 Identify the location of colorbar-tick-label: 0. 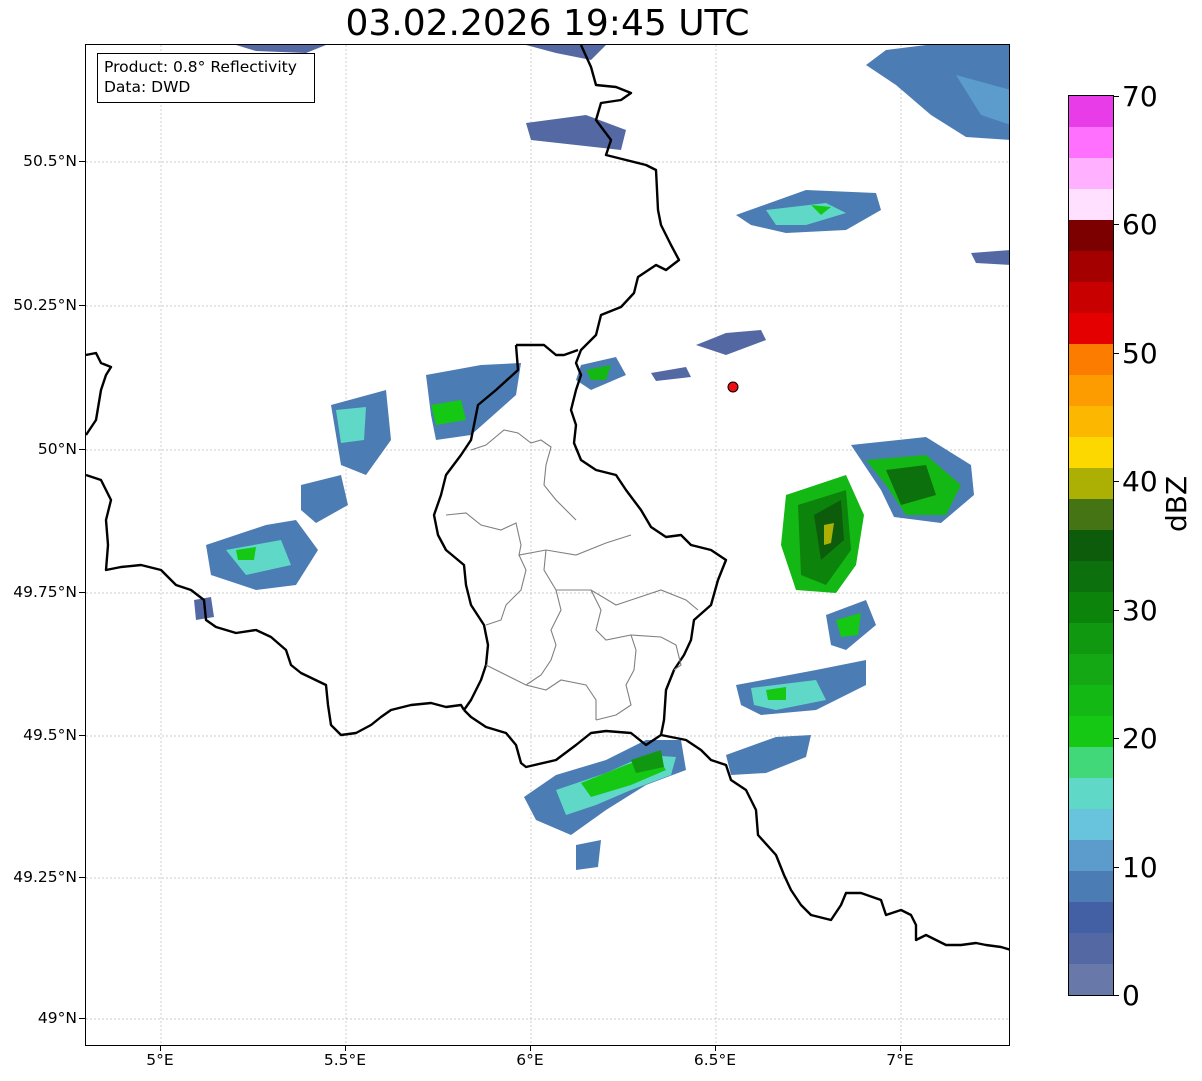
(1131, 995).